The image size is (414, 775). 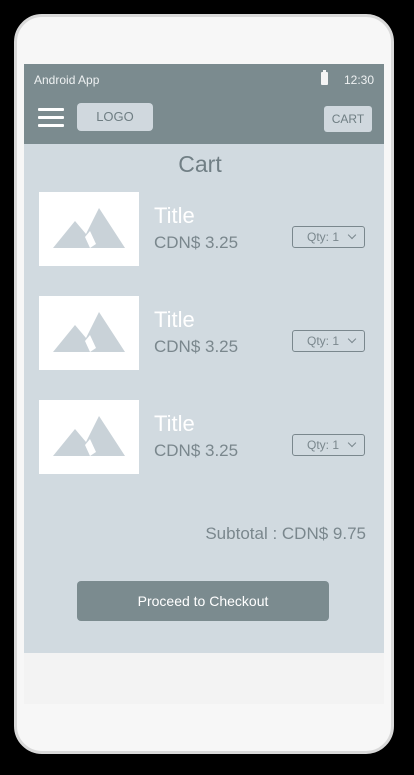 What do you see at coordinates (324, 77) in the screenshot?
I see `battery-icon` at bounding box center [324, 77].